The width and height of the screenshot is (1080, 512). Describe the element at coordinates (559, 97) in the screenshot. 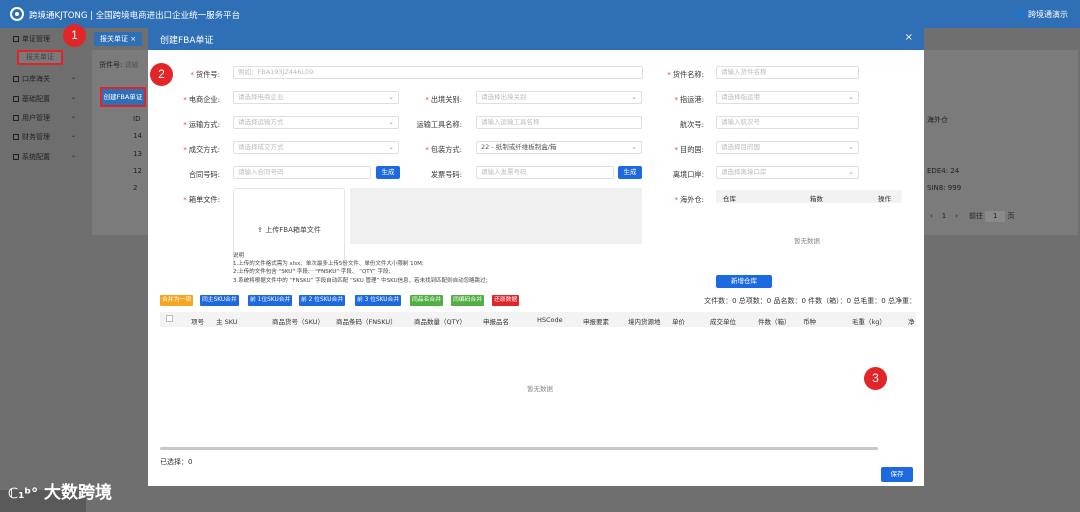

I see `exit-customs-select: 请选择出境关别 ⌄` at that location.